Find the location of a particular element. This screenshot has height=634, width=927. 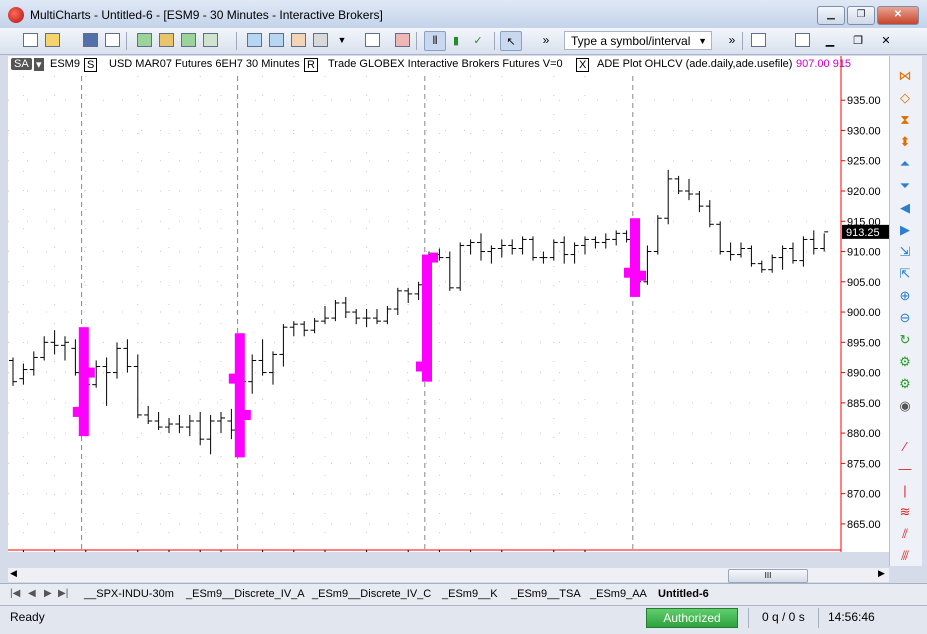

settings-icon: ⚙ is located at coordinates (905, 362).